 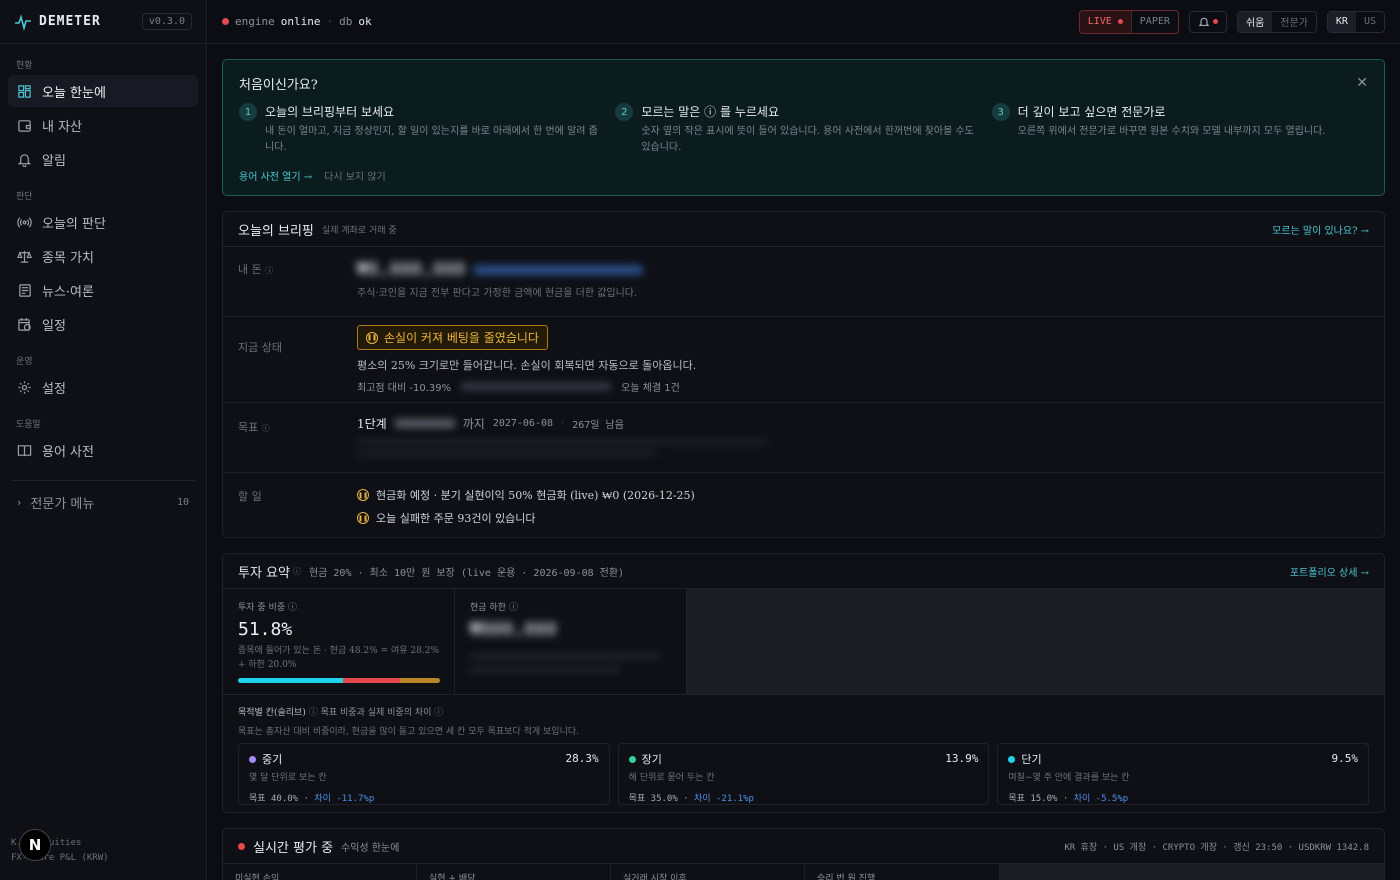 What do you see at coordinates (103, 387) in the screenshot?
I see `sidebar-item-settings: 설정` at bounding box center [103, 387].